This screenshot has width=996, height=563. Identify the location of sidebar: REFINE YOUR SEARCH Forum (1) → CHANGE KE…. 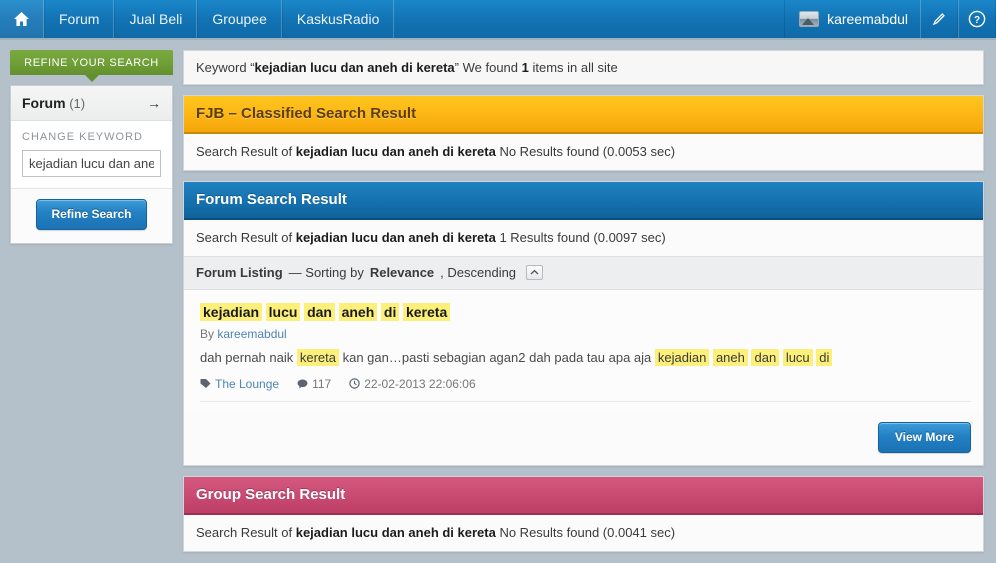
(91, 306).